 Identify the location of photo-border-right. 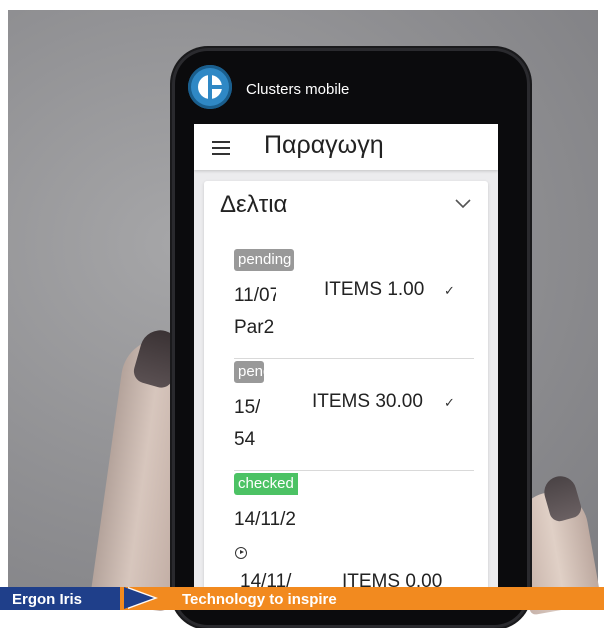
(601, 305).